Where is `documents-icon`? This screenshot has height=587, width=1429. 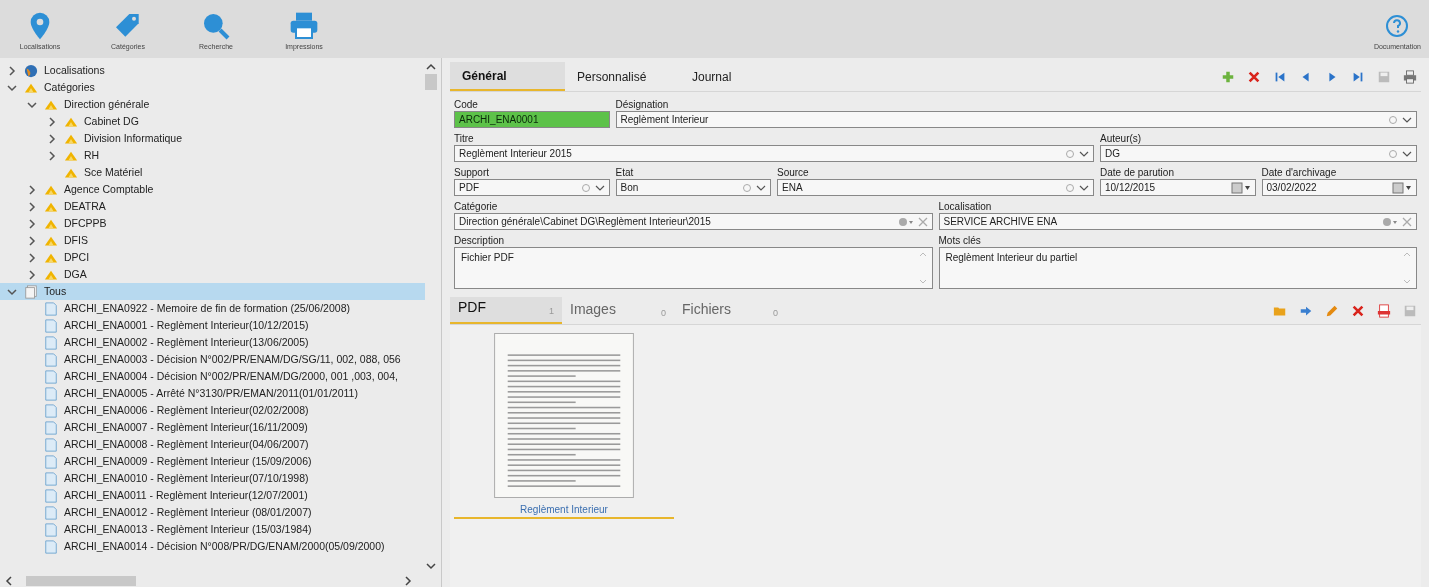 documents-icon is located at coordinates (31, 291).